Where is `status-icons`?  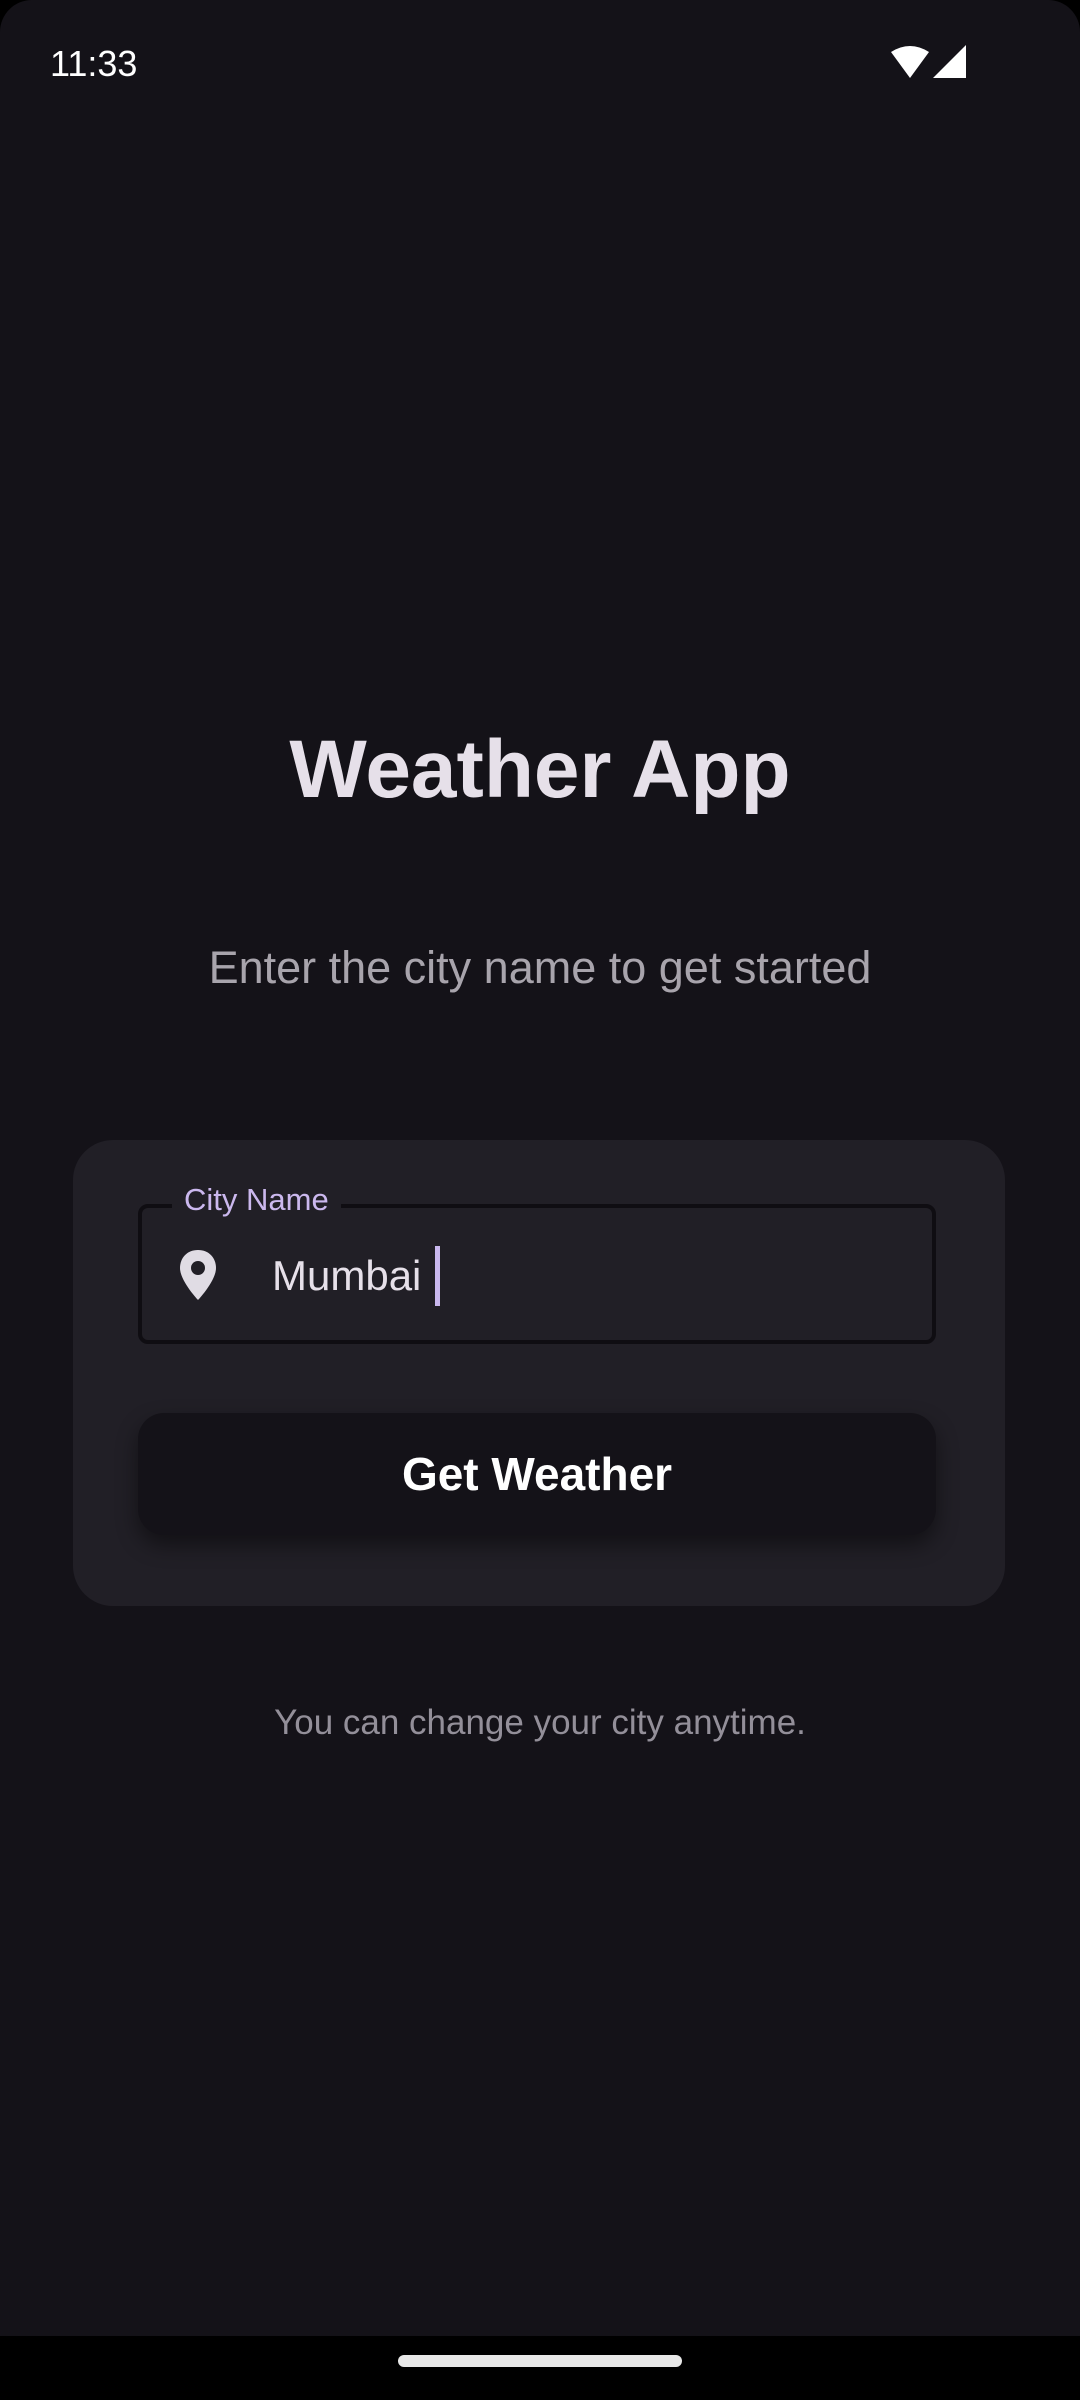 status-icons is located at coordinates (930, 62).